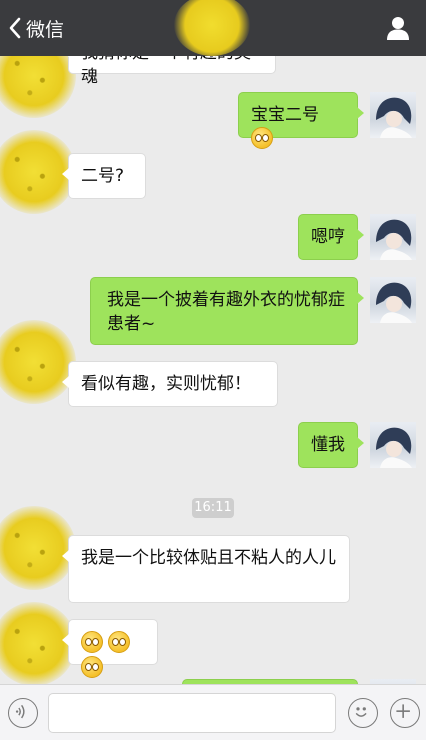 The width and height of the screenshot is (426, 740). I want to click on message-bubble: 懂我, so click(331, 445).